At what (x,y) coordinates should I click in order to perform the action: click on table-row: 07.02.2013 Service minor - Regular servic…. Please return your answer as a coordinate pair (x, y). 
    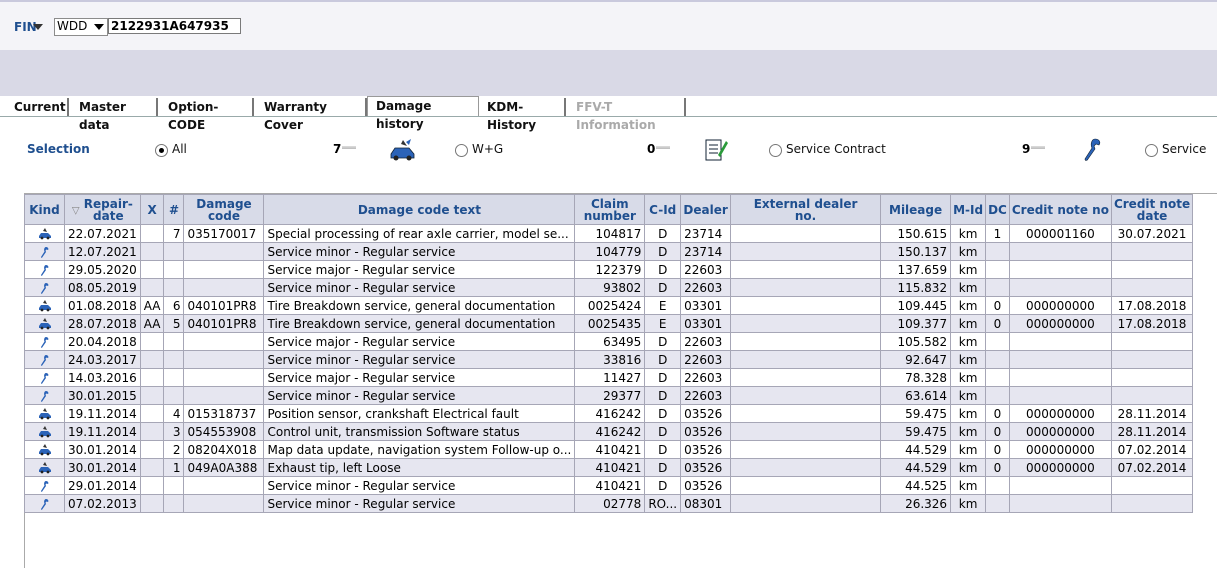
    Looking at the image, I should click on (609, 503).